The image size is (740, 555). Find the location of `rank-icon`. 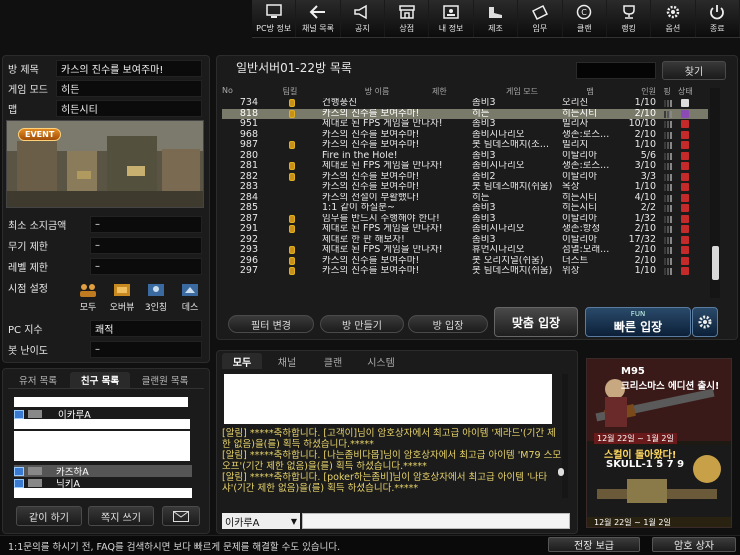

rank-icon is located at coordinates (35, 471).